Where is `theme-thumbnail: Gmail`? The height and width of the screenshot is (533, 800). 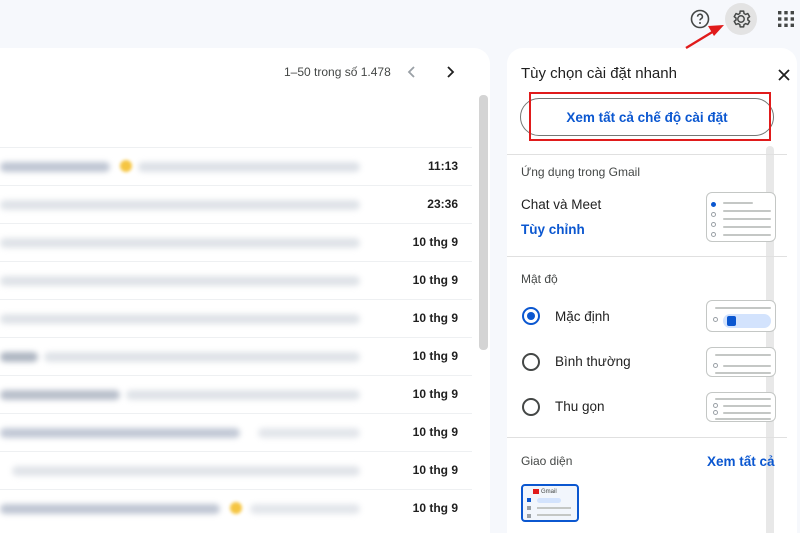 theme-thumbnail: Gmail is located at coordinates (550, 503).